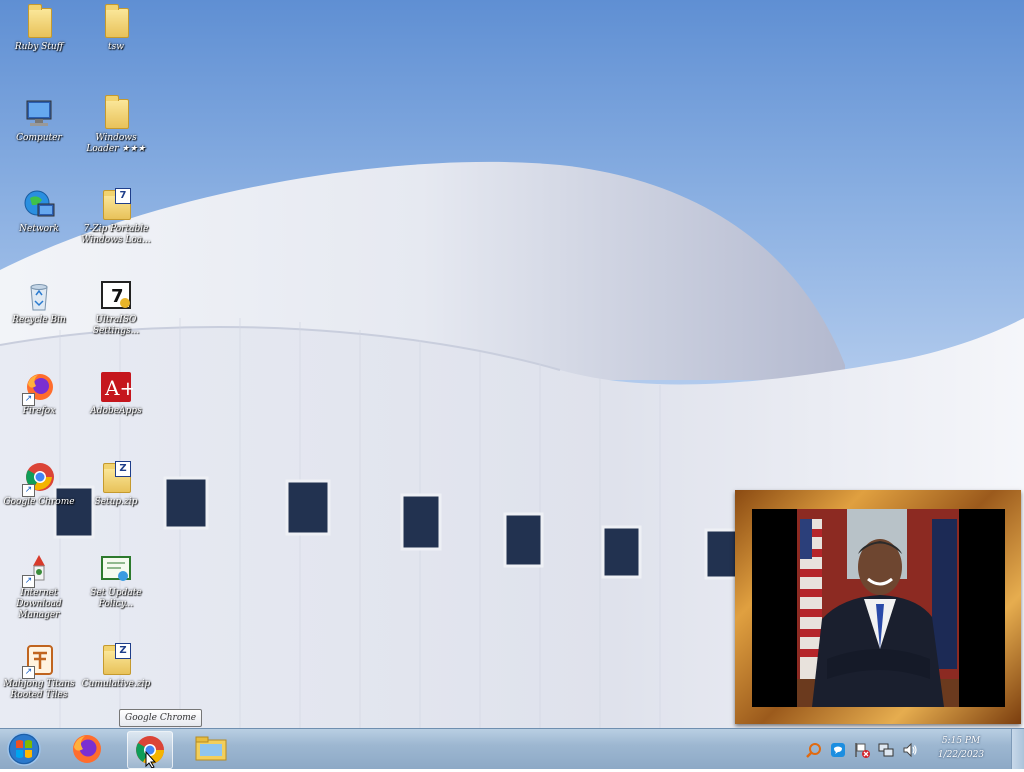  What do you see at coordinates (886, 750) in the screenshot?
I see `network-icon` at bounding box center [886, 750].